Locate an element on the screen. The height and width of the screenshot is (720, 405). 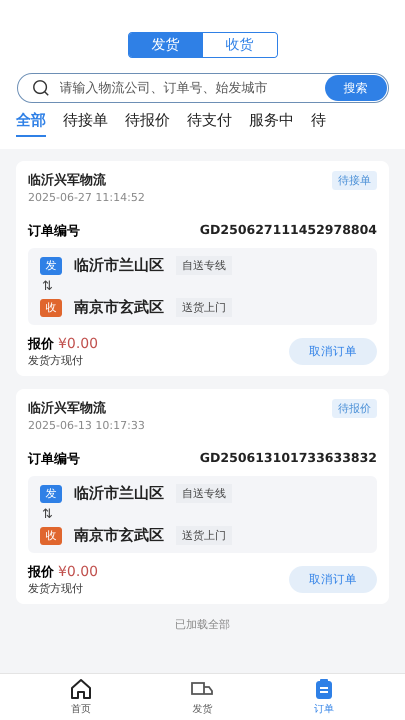
nav-item: 订单 is located at coordinates (324, 697).